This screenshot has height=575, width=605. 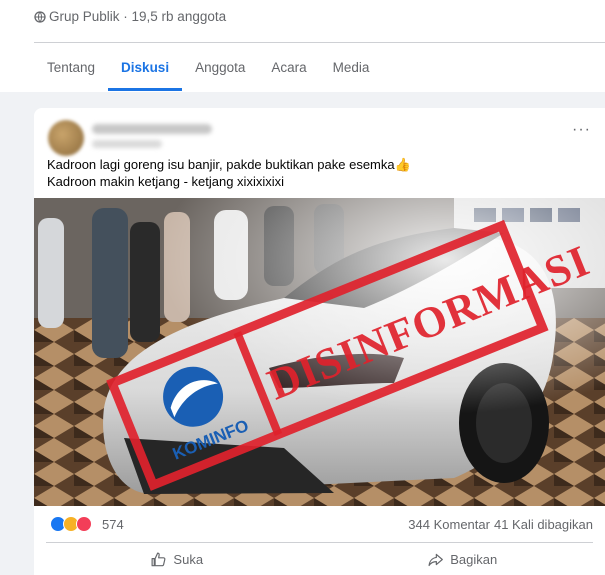 I want to click on post-stats: 344 Komentar 41 Kali dibagikan, so click(x=500, y=524).